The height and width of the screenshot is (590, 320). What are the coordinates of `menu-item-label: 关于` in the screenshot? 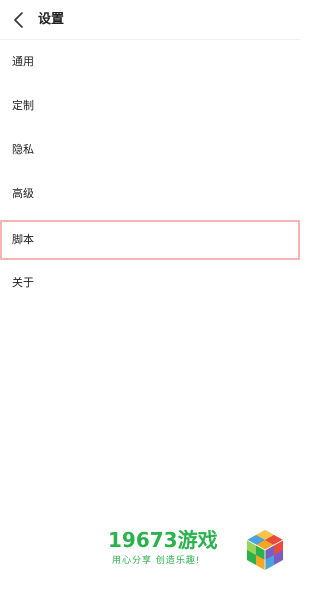 It's located at (23, 282).